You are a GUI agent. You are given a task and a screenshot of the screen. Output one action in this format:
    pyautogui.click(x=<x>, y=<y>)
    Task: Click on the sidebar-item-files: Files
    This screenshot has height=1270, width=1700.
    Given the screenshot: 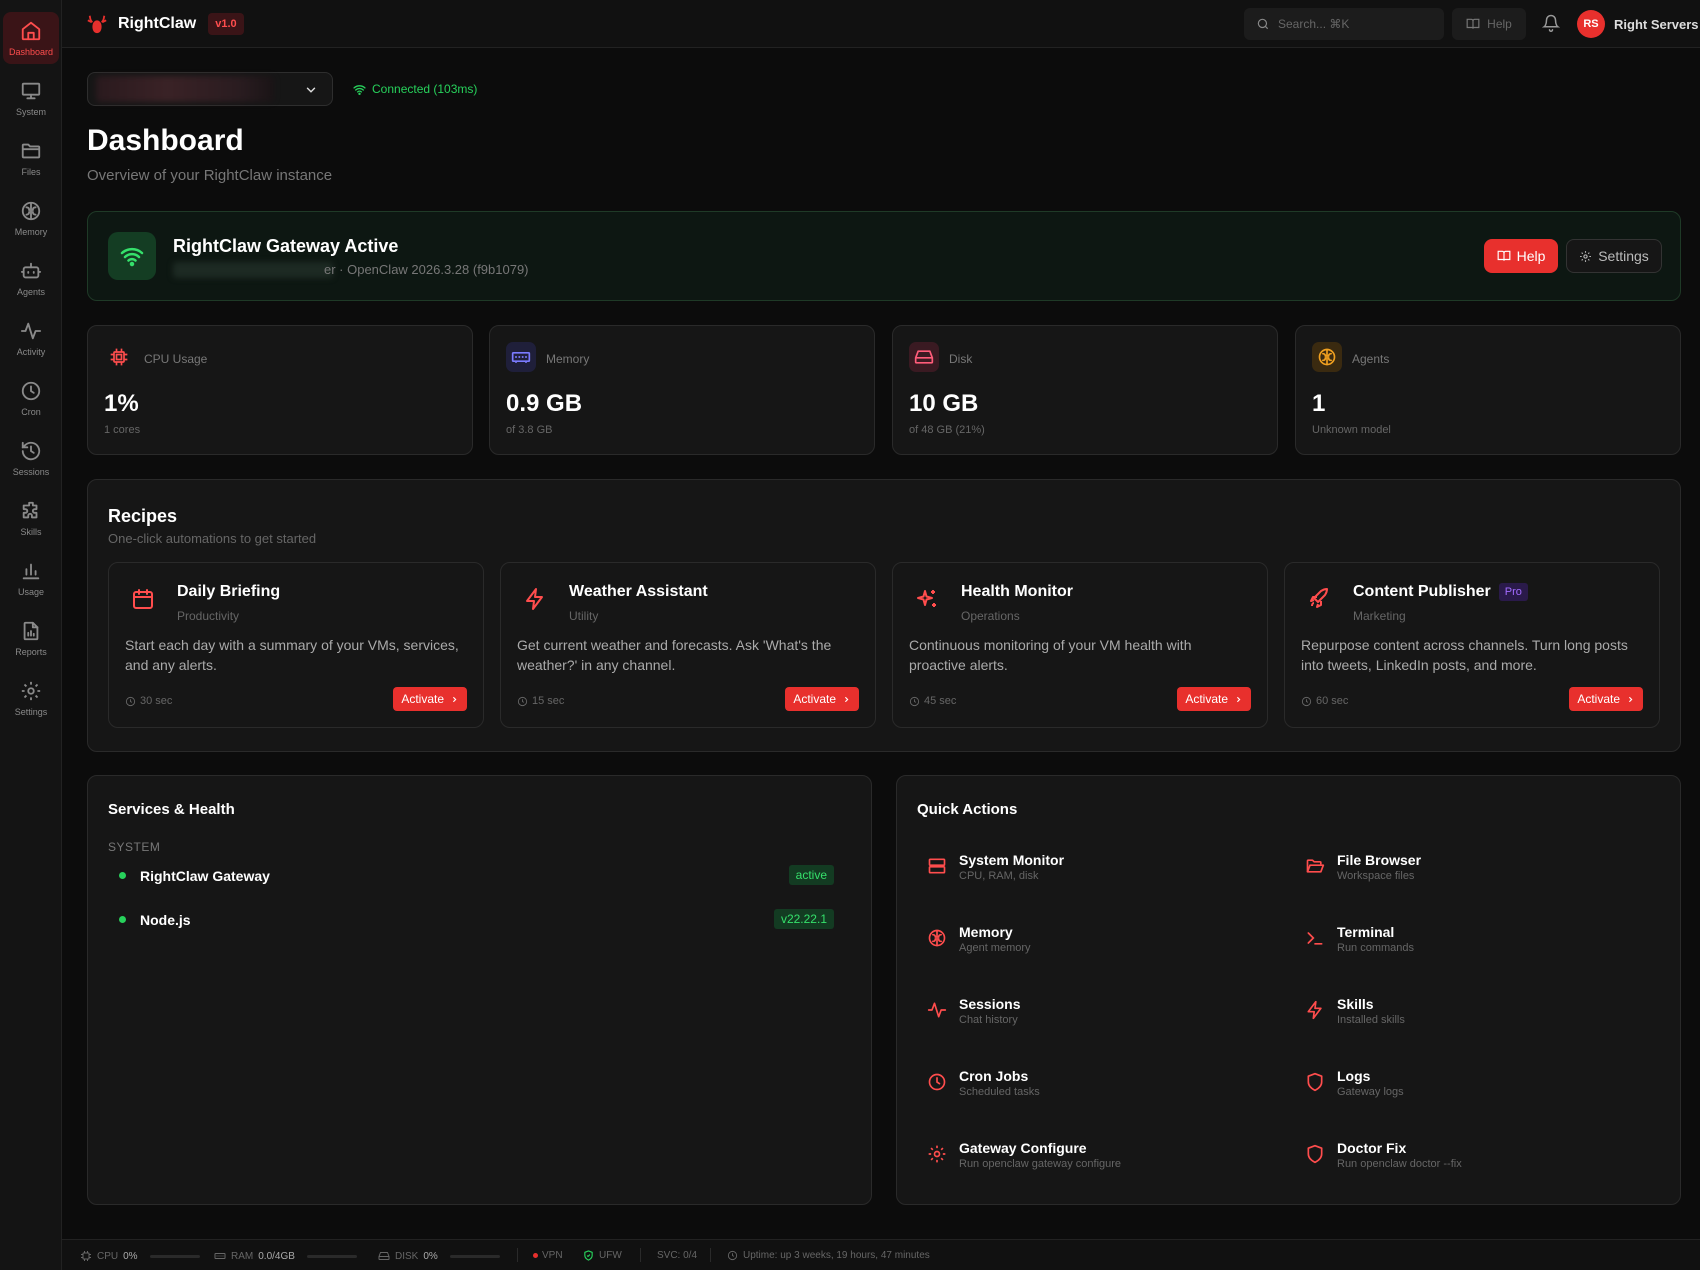 What is the action you would take?
    pyautogui.click(x=31, y=158)
    